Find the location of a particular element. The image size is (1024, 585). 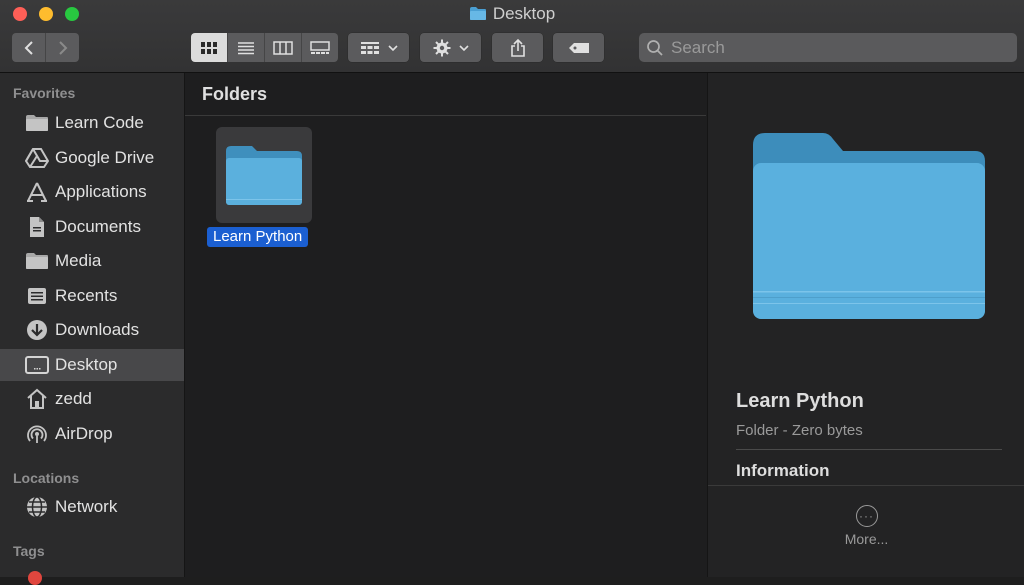

gear-icon is located at coordinates (441, 47).